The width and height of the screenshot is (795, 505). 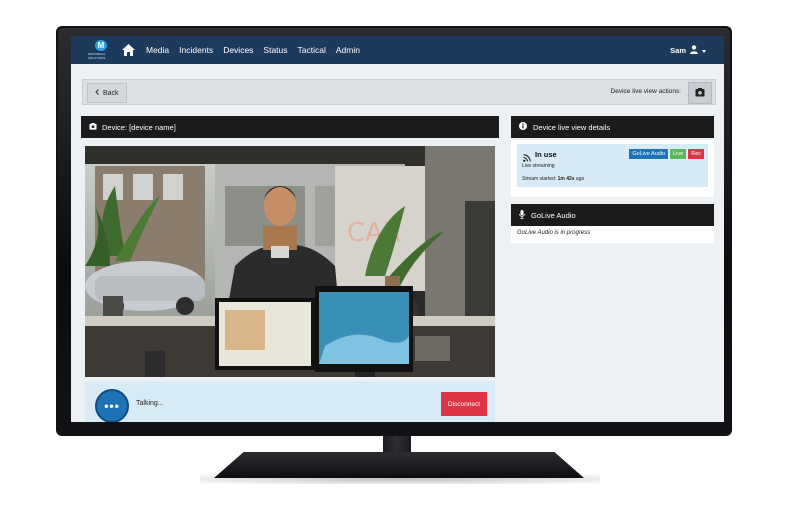 What do you see at coordinates (112, 405) in the screenshot?
I see `talk-button: •••` at bounding box center [112, 405].